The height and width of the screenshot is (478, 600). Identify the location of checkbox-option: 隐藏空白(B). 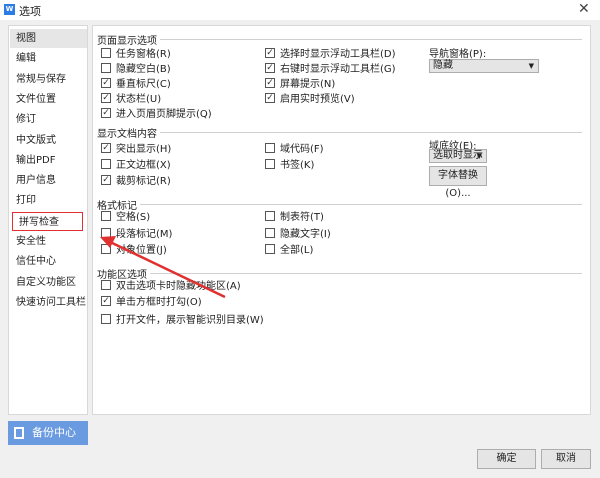
(136, 67).